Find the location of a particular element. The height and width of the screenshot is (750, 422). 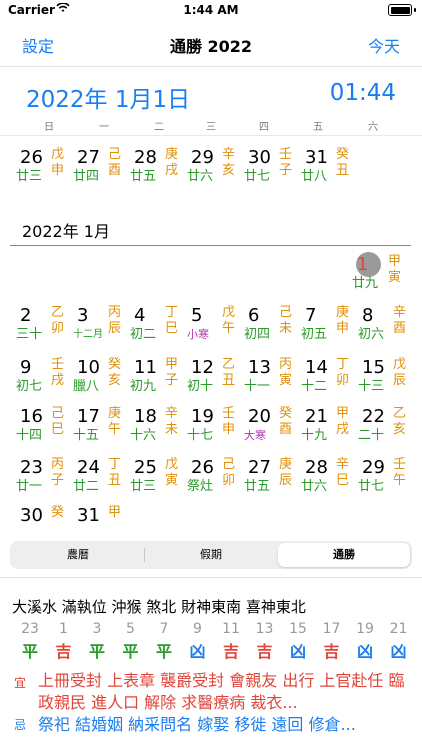

calendar-day-cell: 14 十二 丁卯 is located at coordinates (323, 380).